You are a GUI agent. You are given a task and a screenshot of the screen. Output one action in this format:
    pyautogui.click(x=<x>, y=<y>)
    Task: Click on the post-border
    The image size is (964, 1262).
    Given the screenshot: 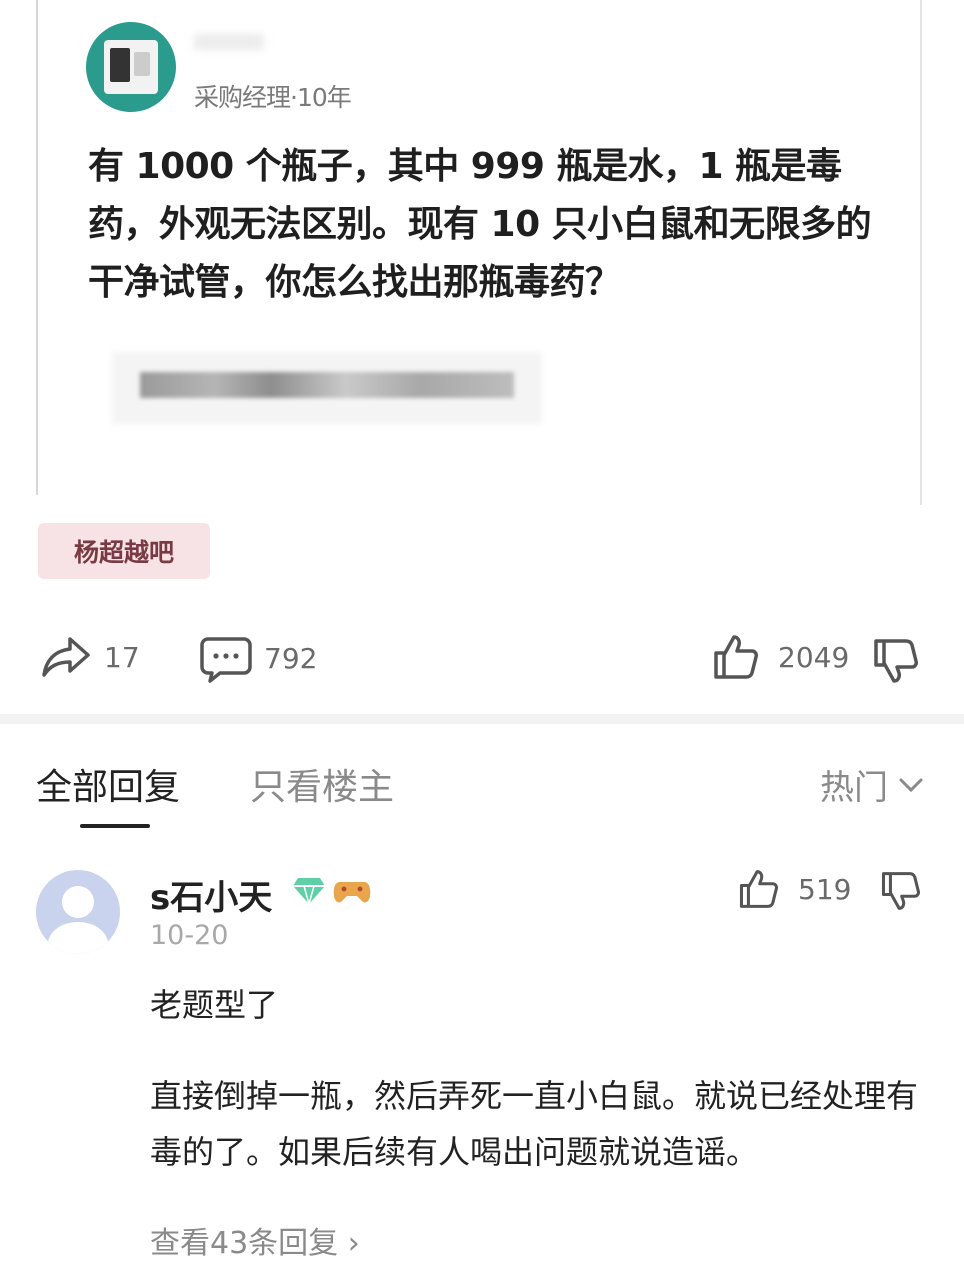 What is the action you would take?
    pyautogui.click(x=37, y=247)
    